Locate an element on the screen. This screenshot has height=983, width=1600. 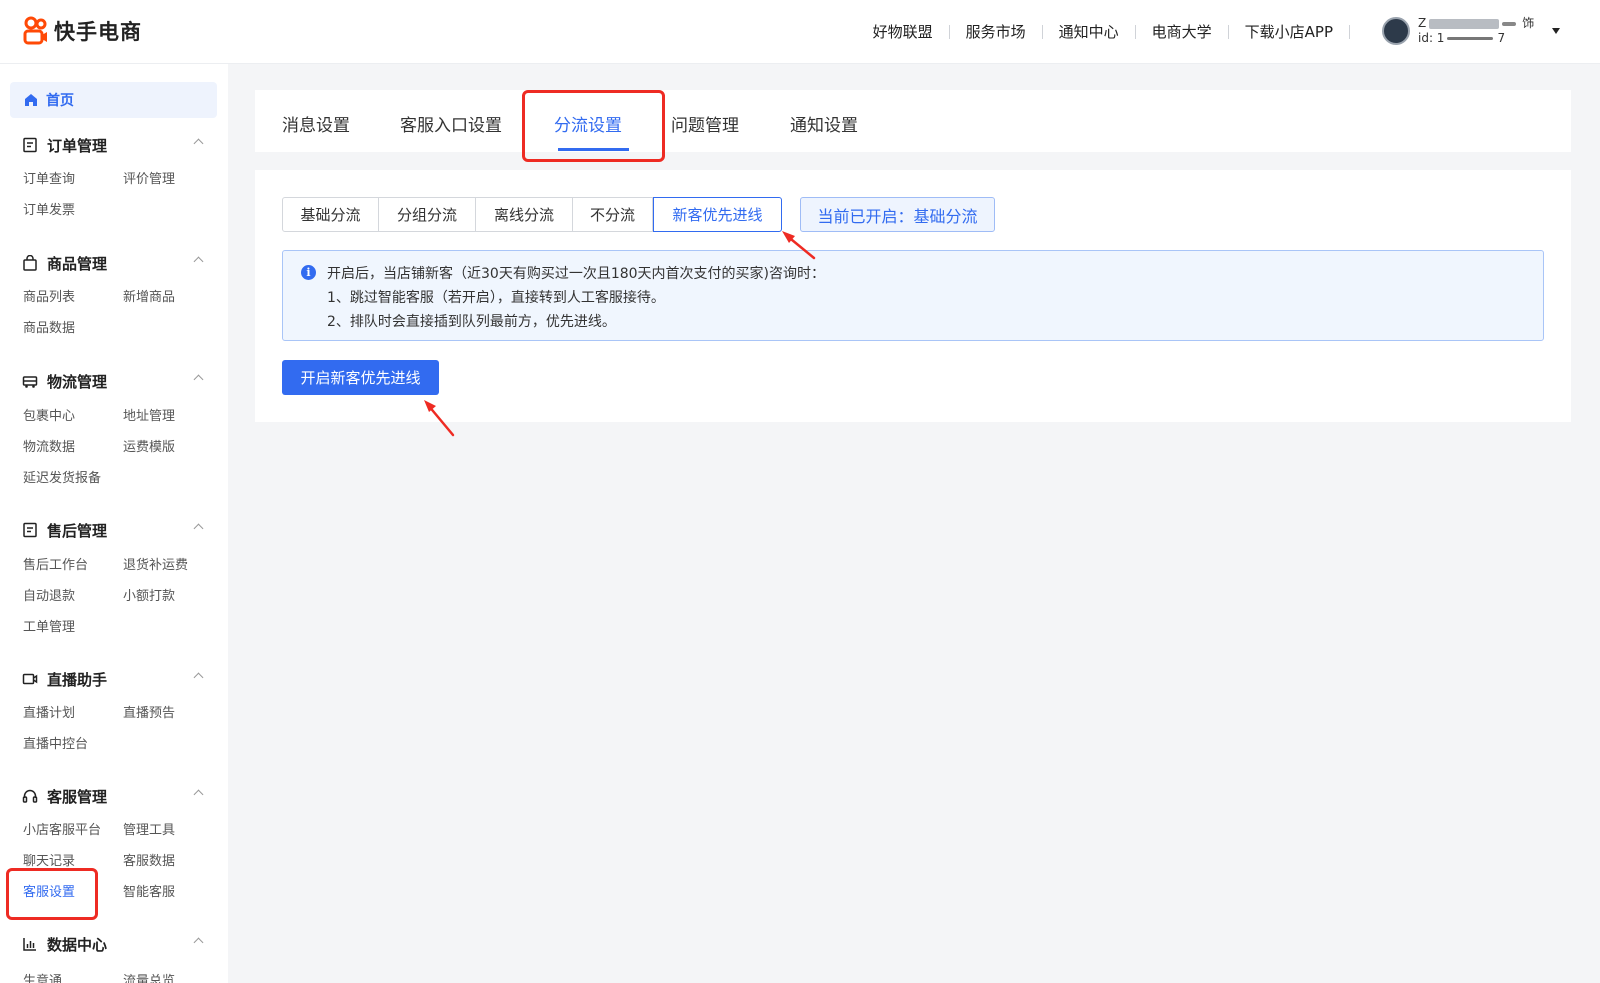
sidebar-group-data-center: 数据中心 is located at coordinates (114, 944).